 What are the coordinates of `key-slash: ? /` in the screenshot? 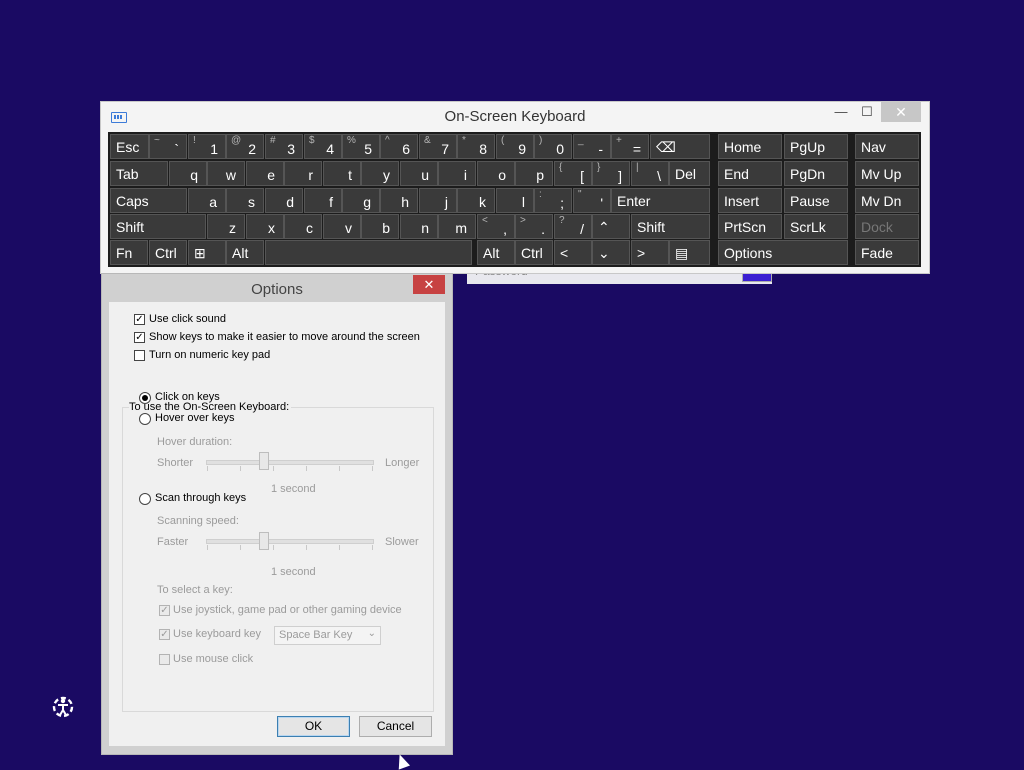 It's located at (573, 226).